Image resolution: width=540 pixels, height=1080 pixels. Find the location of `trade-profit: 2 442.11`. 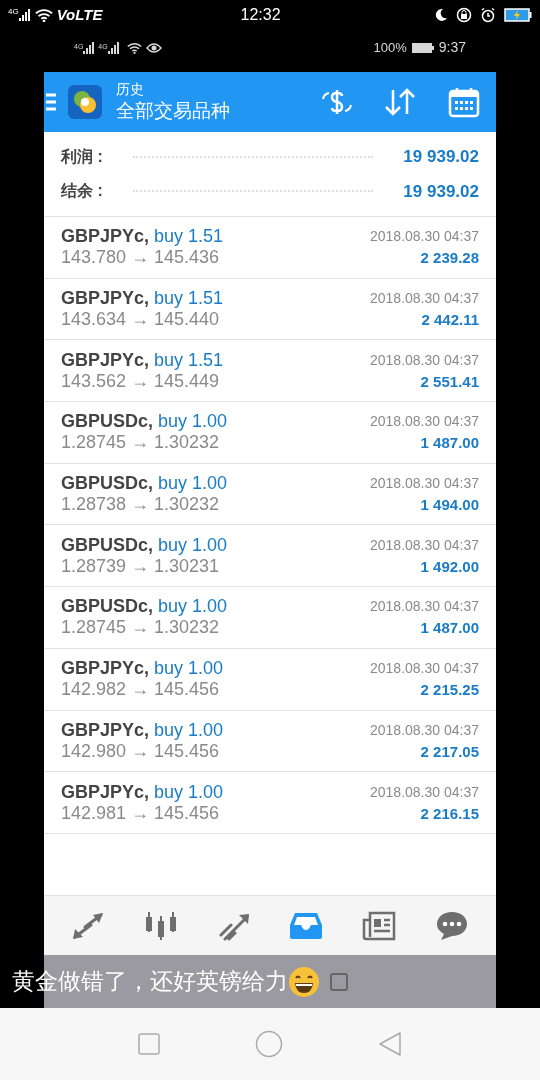

trade-profit: 2 442.11 is located at coordinates (450, 320).